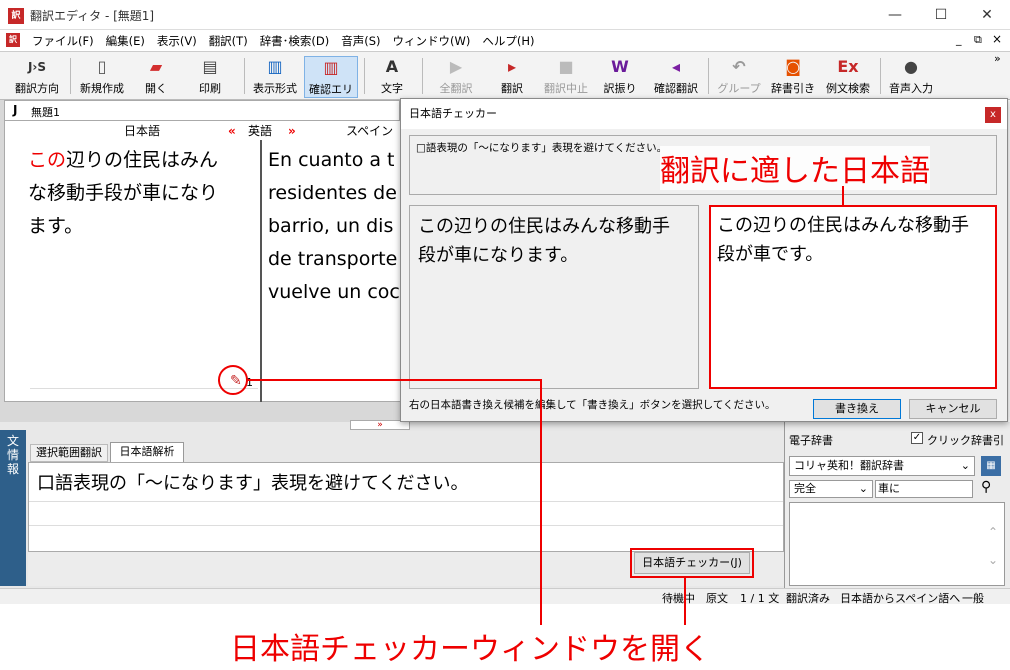  What do you see at coordinates (470, 649) in the screenshot?
I see `open-checker-annotation: 日本語チェッカーウィンドウを開く` at bounding box center [470, 649].